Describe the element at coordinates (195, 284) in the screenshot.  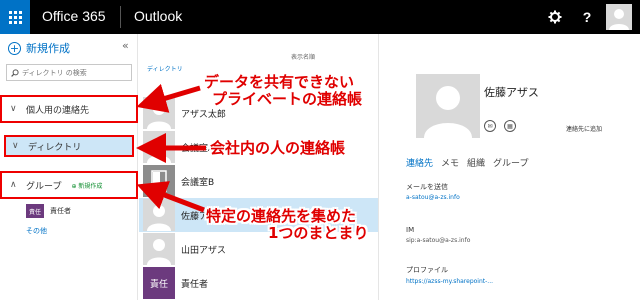
I see `contact-name: 責任者` at that location.